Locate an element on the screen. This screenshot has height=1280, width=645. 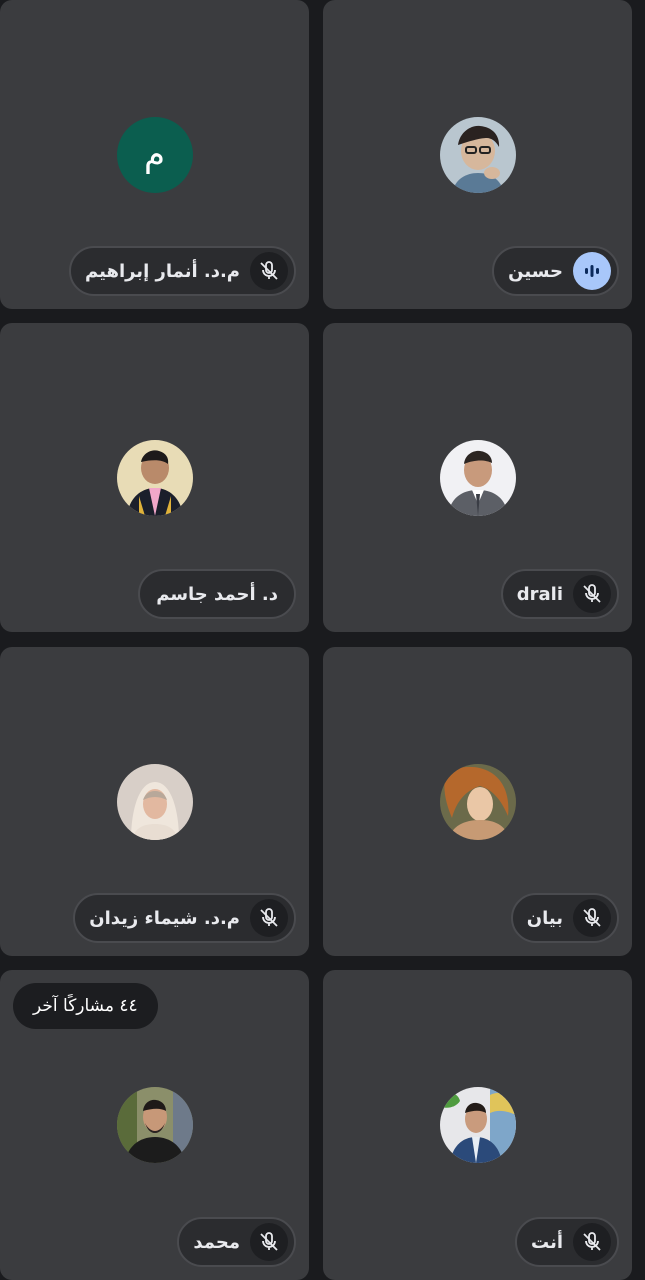
participant-name-chip: محمد is located at coordinates (236, 1242).